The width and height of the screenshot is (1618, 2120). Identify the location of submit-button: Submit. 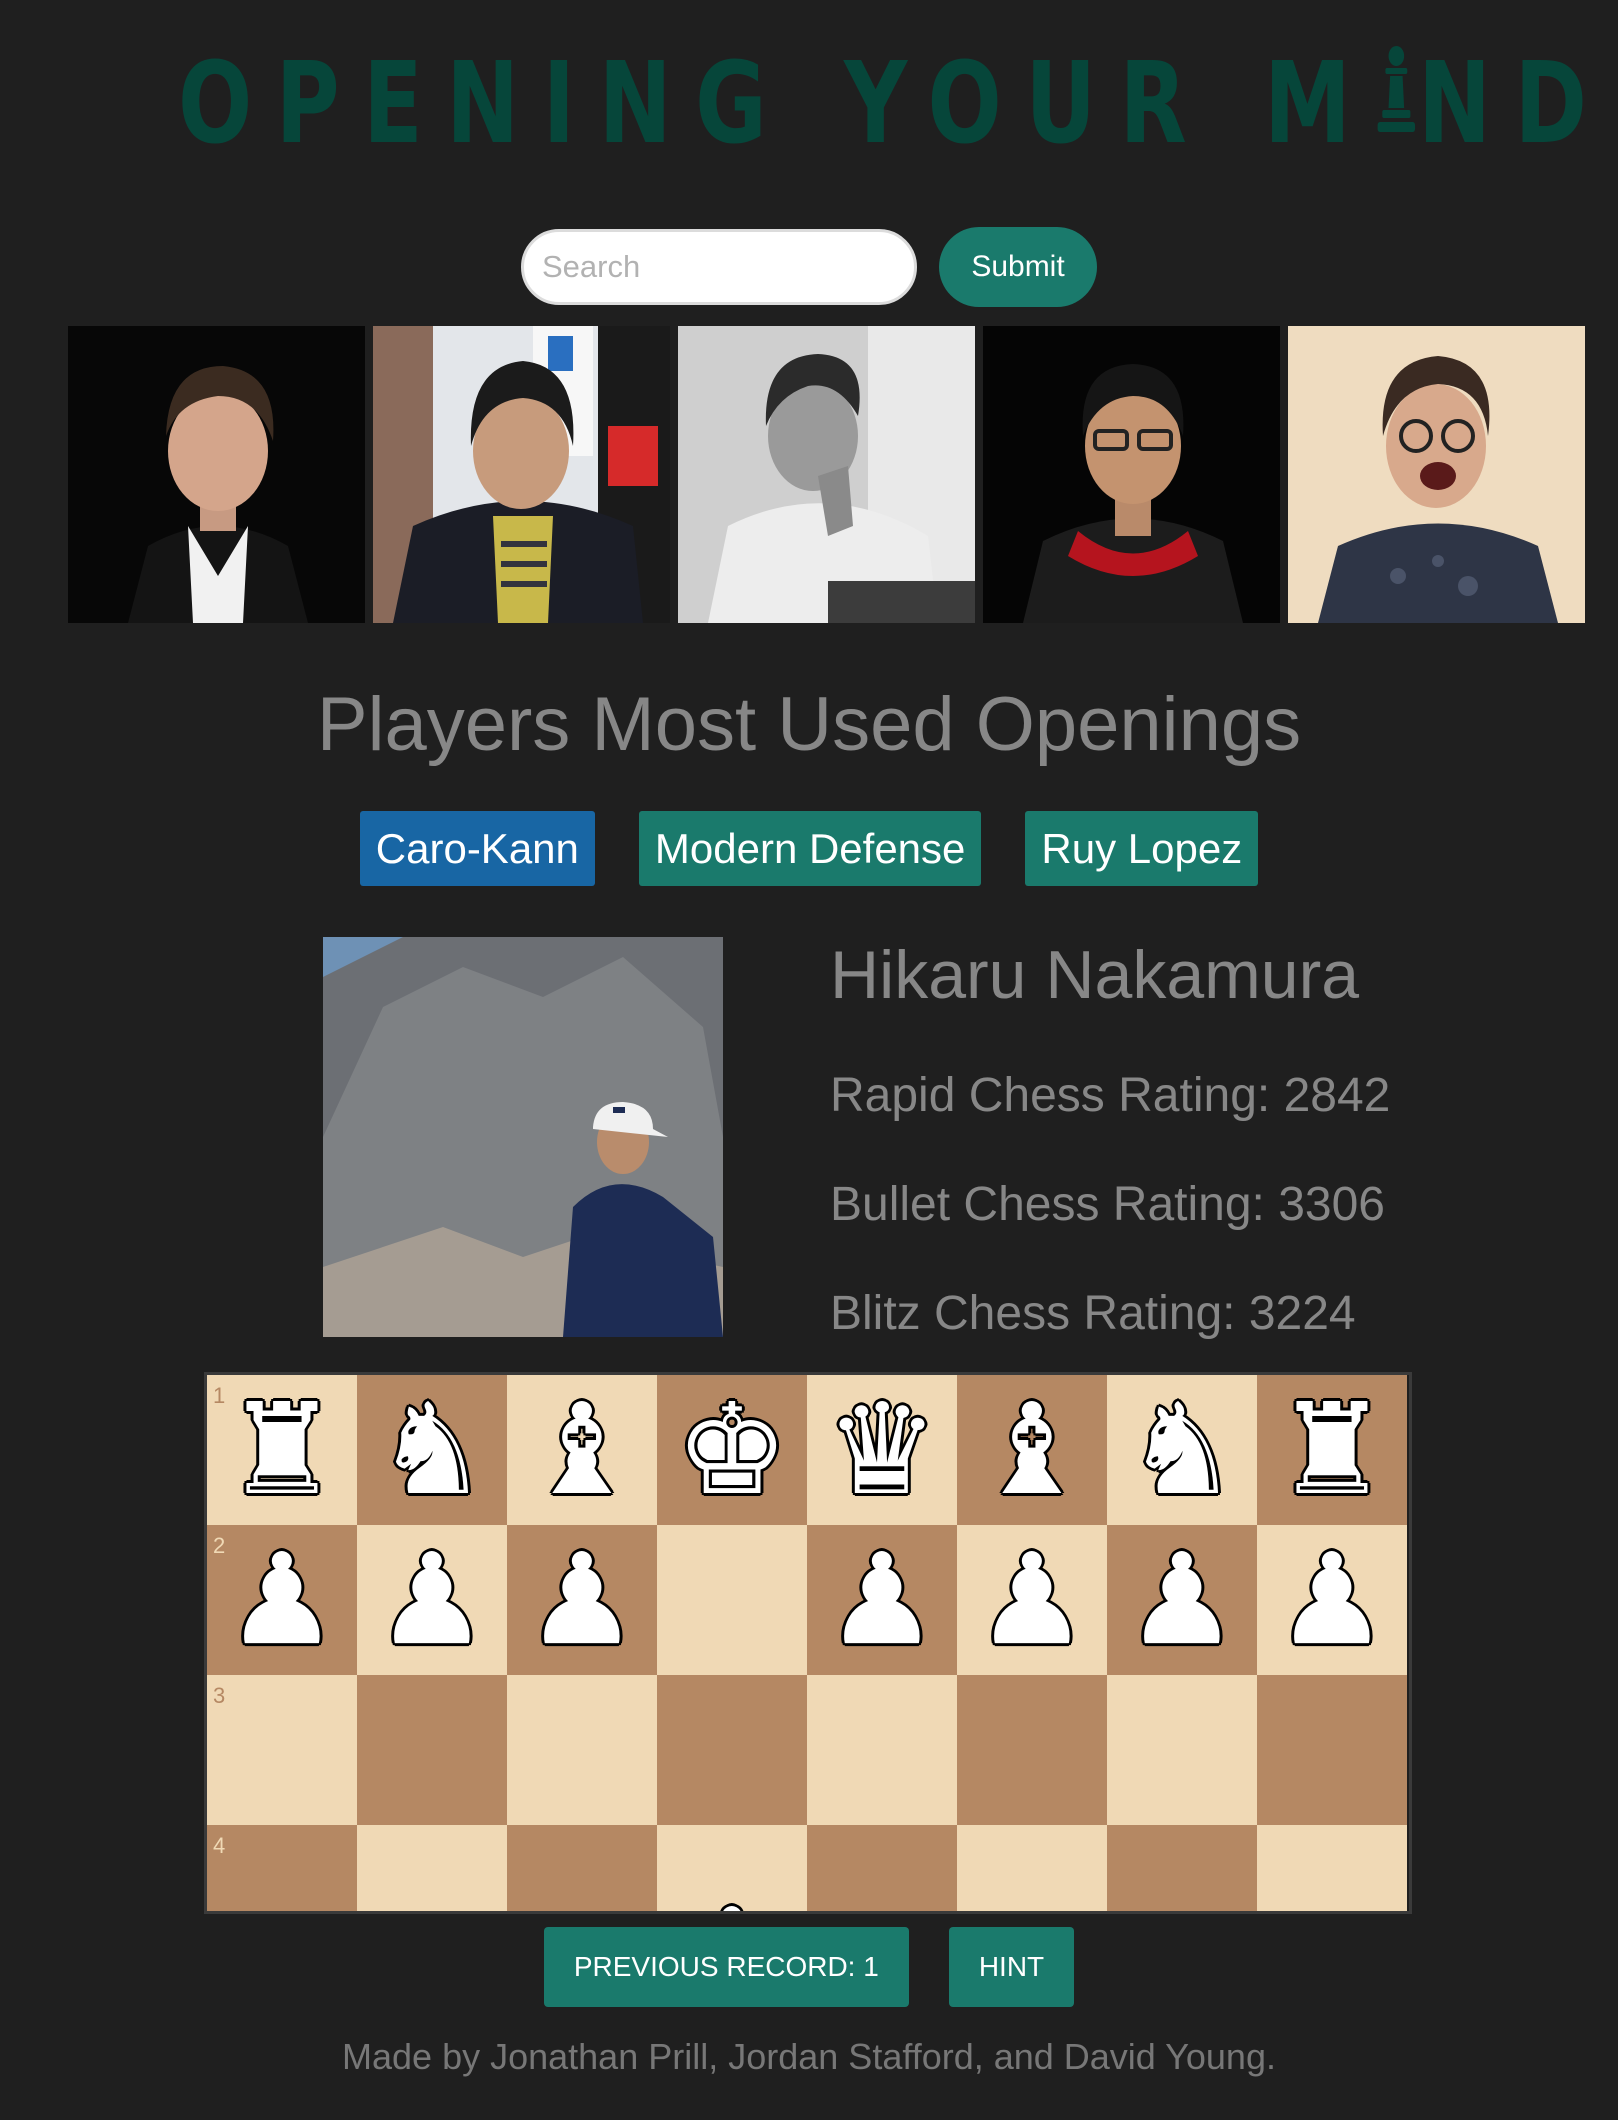
(1018, 267).